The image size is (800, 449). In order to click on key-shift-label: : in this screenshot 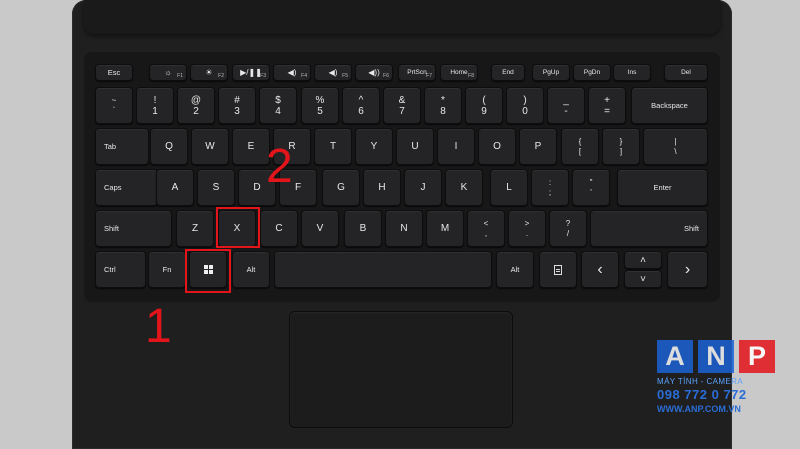, I will do `click(550, 182)`.